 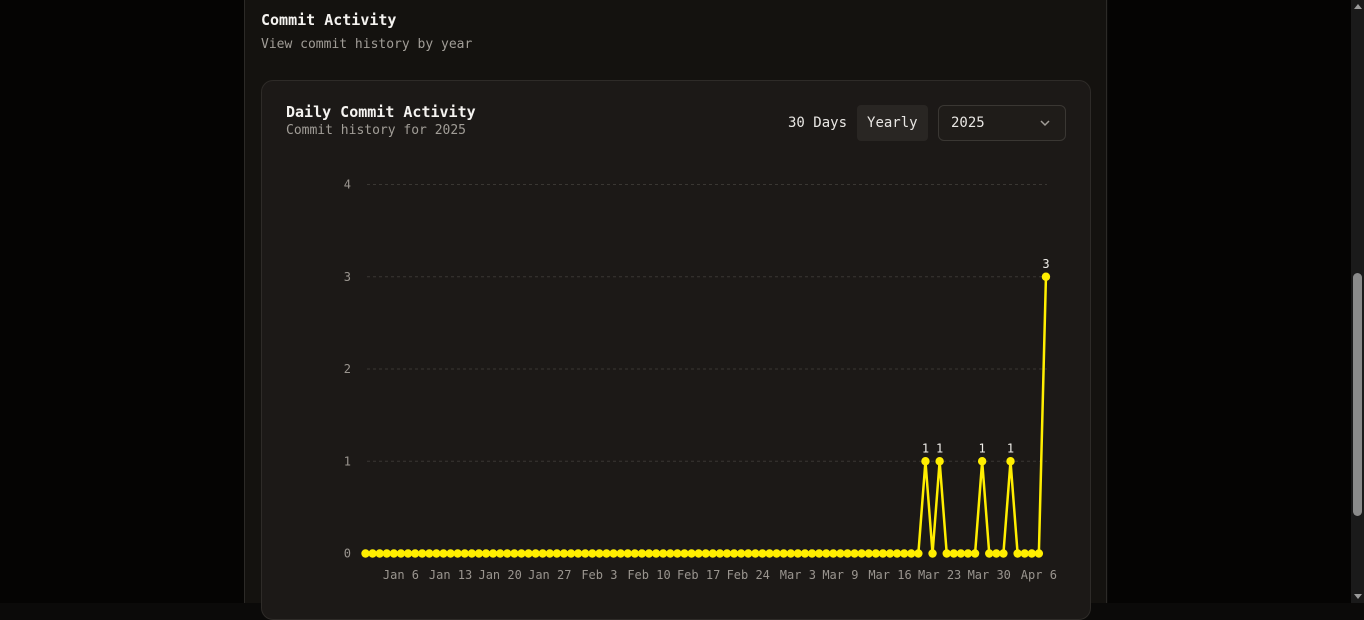 I want to click on scroll-up-arrow-icon, so click(x=1358, y=6).